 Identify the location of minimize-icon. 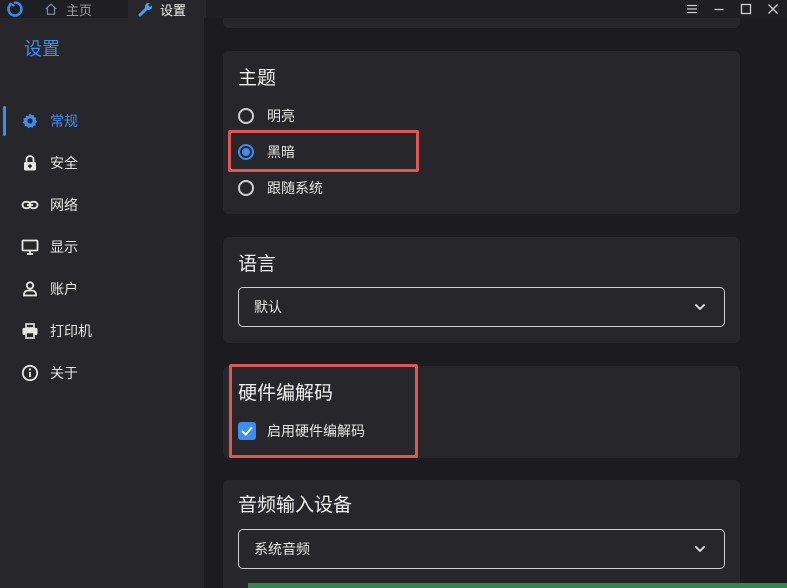
(719, 9).